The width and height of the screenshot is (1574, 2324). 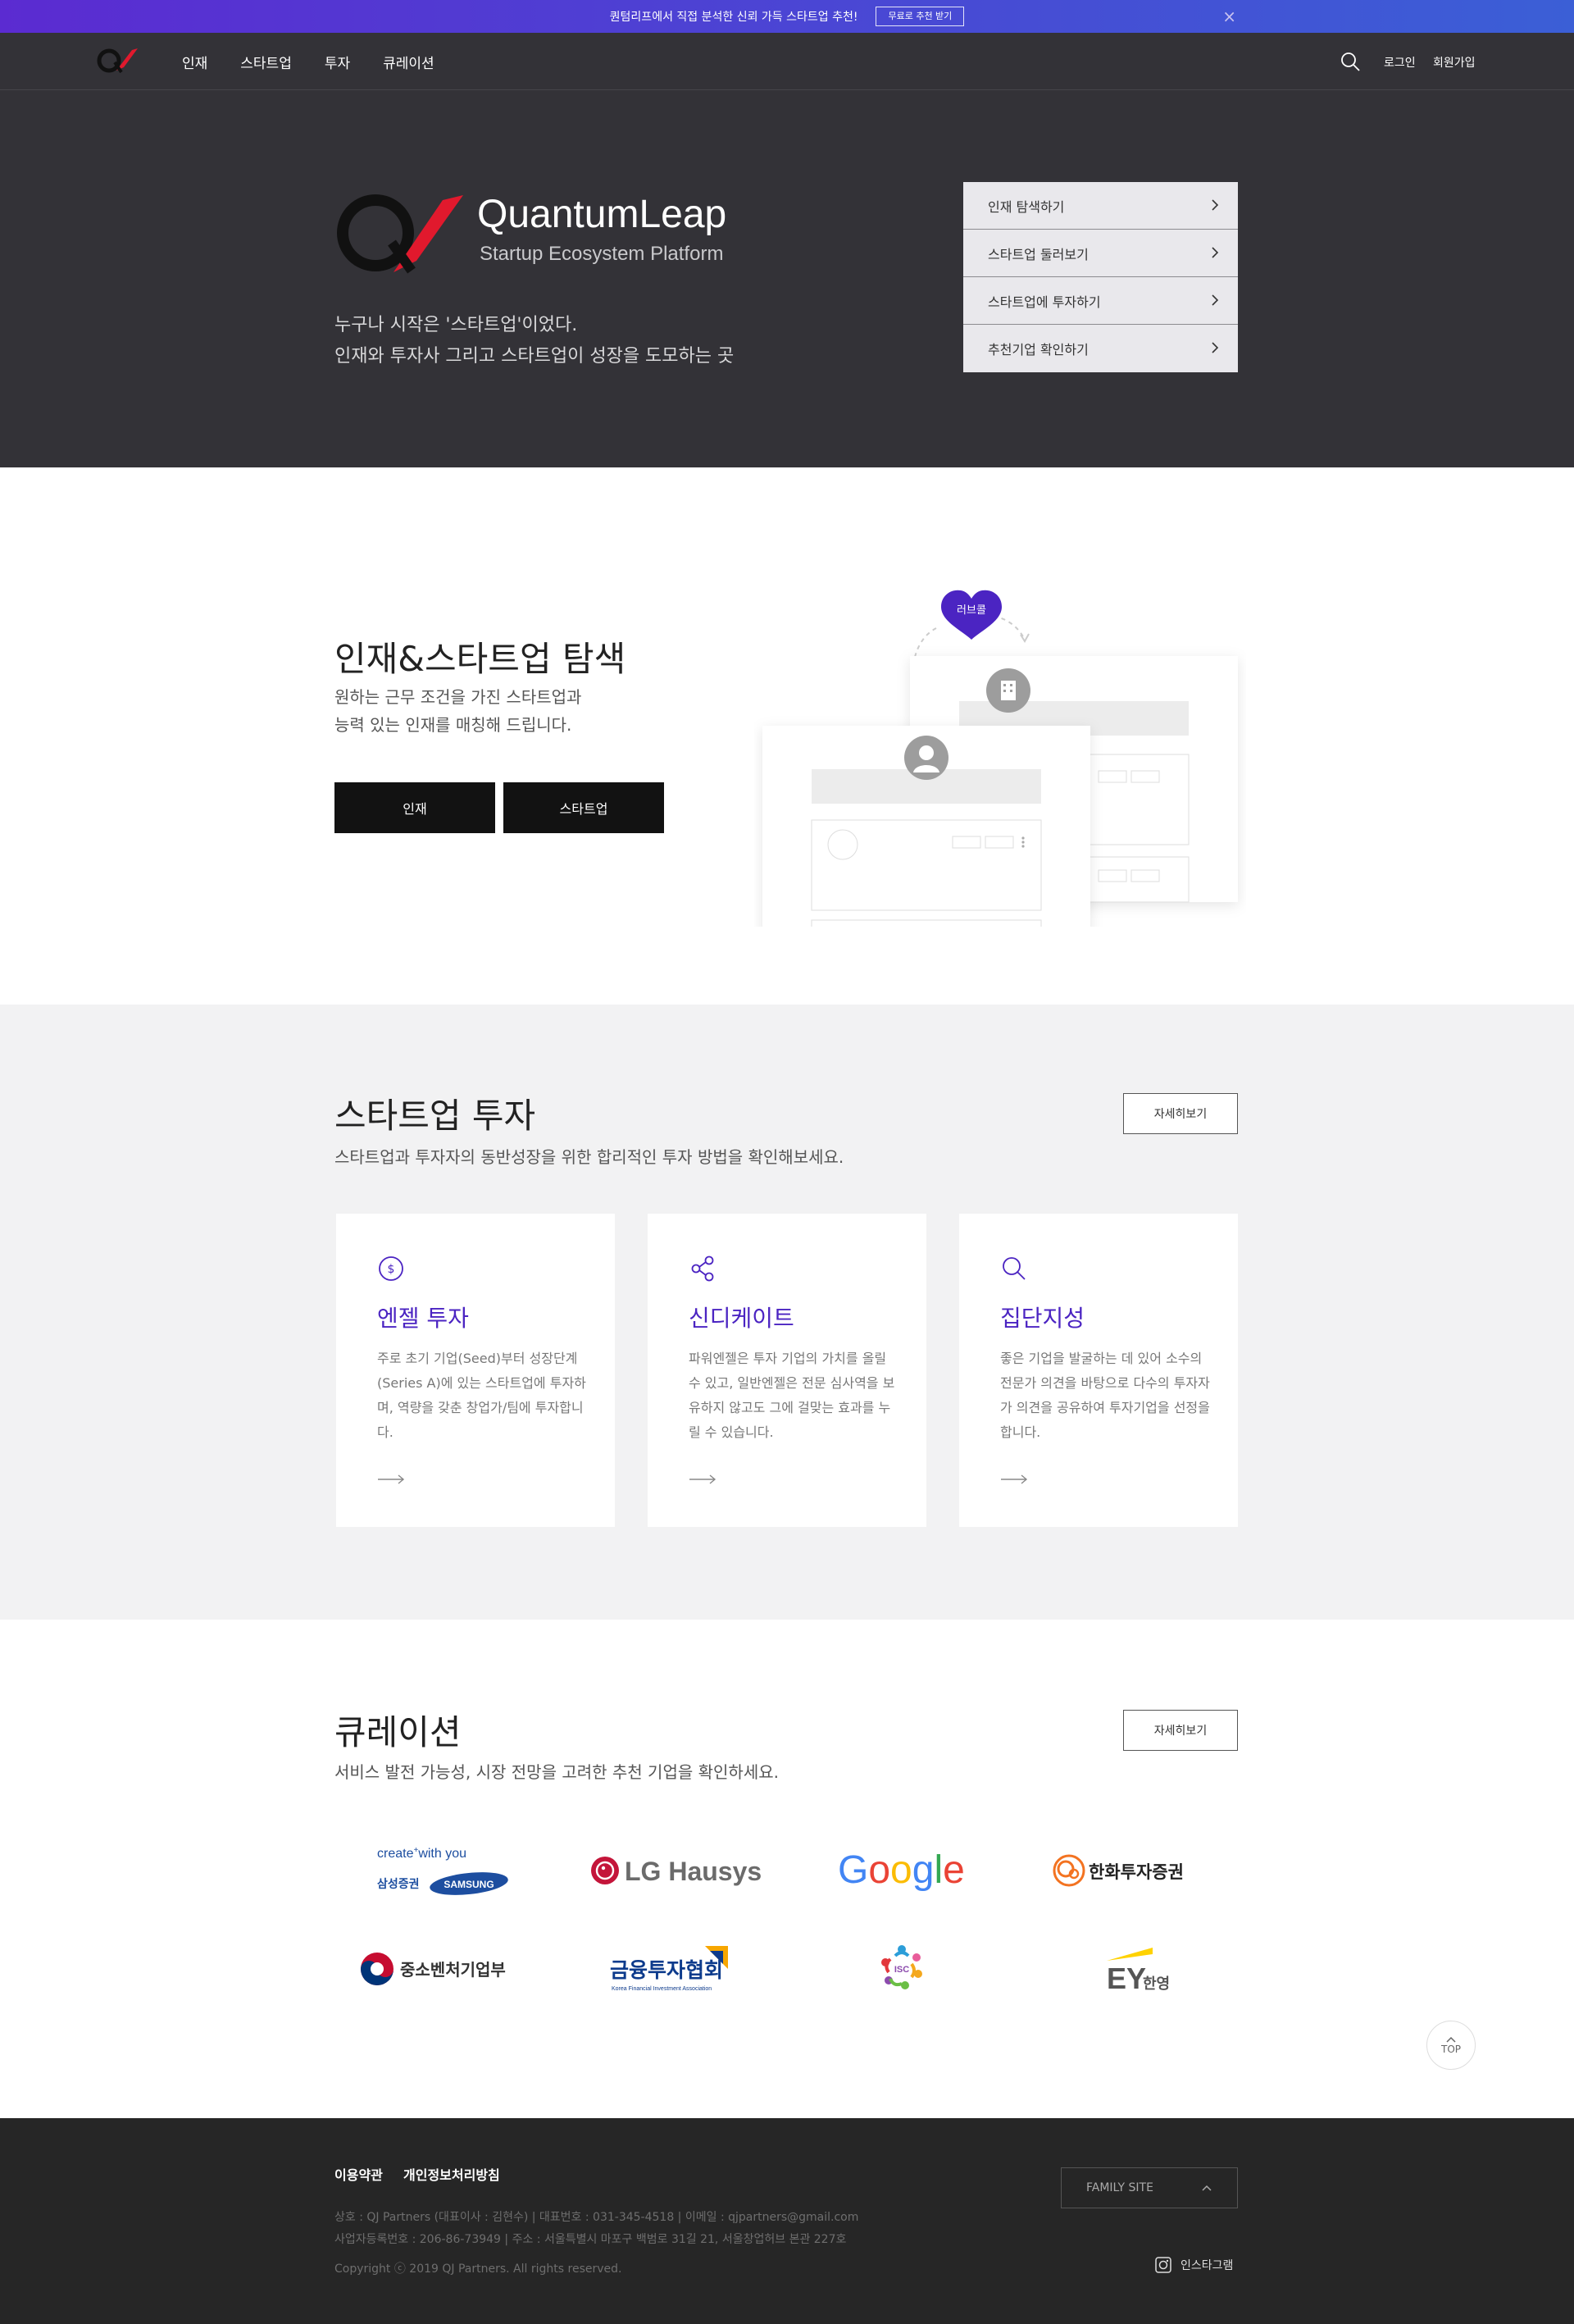 What do you see at coordinates (1207, 2265) in the screenshot?
I see `instagram-label: 인스타그램` at bounding box center [1207, 2265].